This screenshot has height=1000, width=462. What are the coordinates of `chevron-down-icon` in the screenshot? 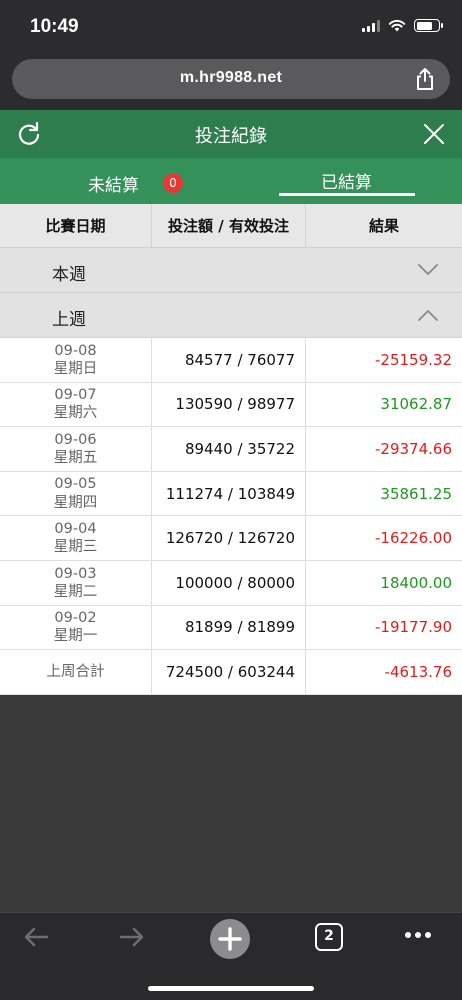 It's located at (428, 270).